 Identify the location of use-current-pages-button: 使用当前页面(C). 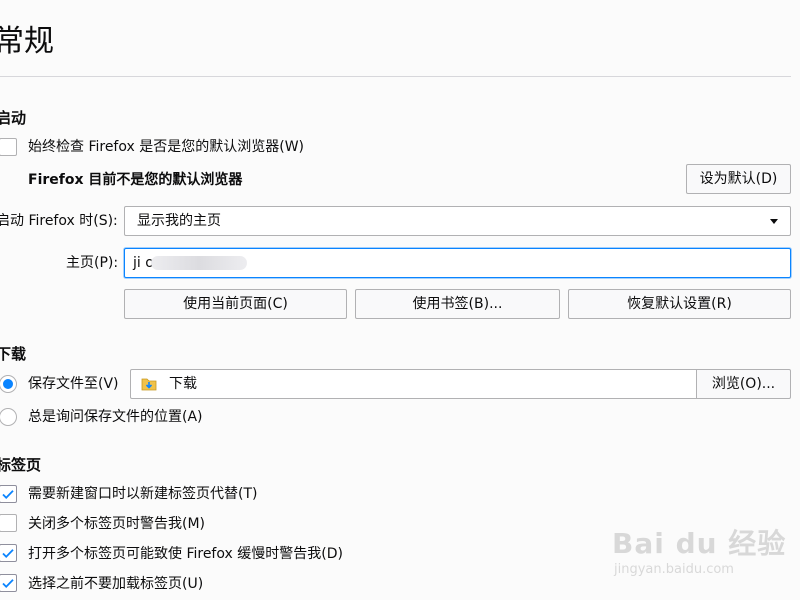
(235, 304).